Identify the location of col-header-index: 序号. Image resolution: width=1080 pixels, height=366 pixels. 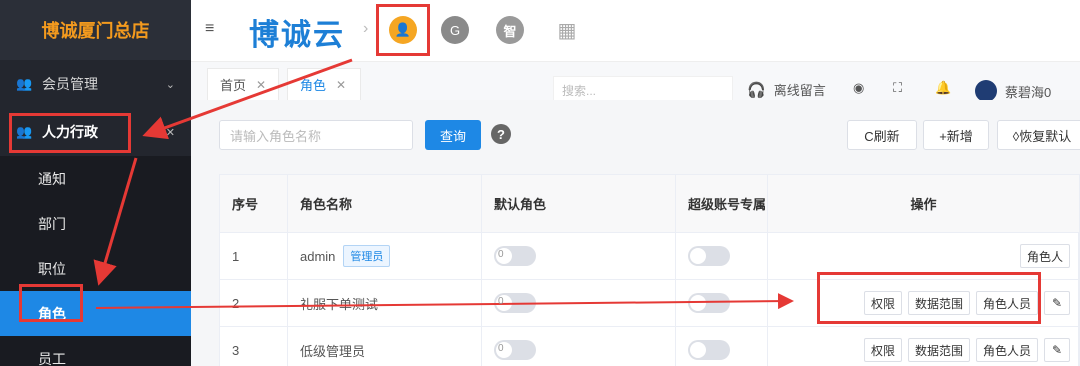
(254, 203).